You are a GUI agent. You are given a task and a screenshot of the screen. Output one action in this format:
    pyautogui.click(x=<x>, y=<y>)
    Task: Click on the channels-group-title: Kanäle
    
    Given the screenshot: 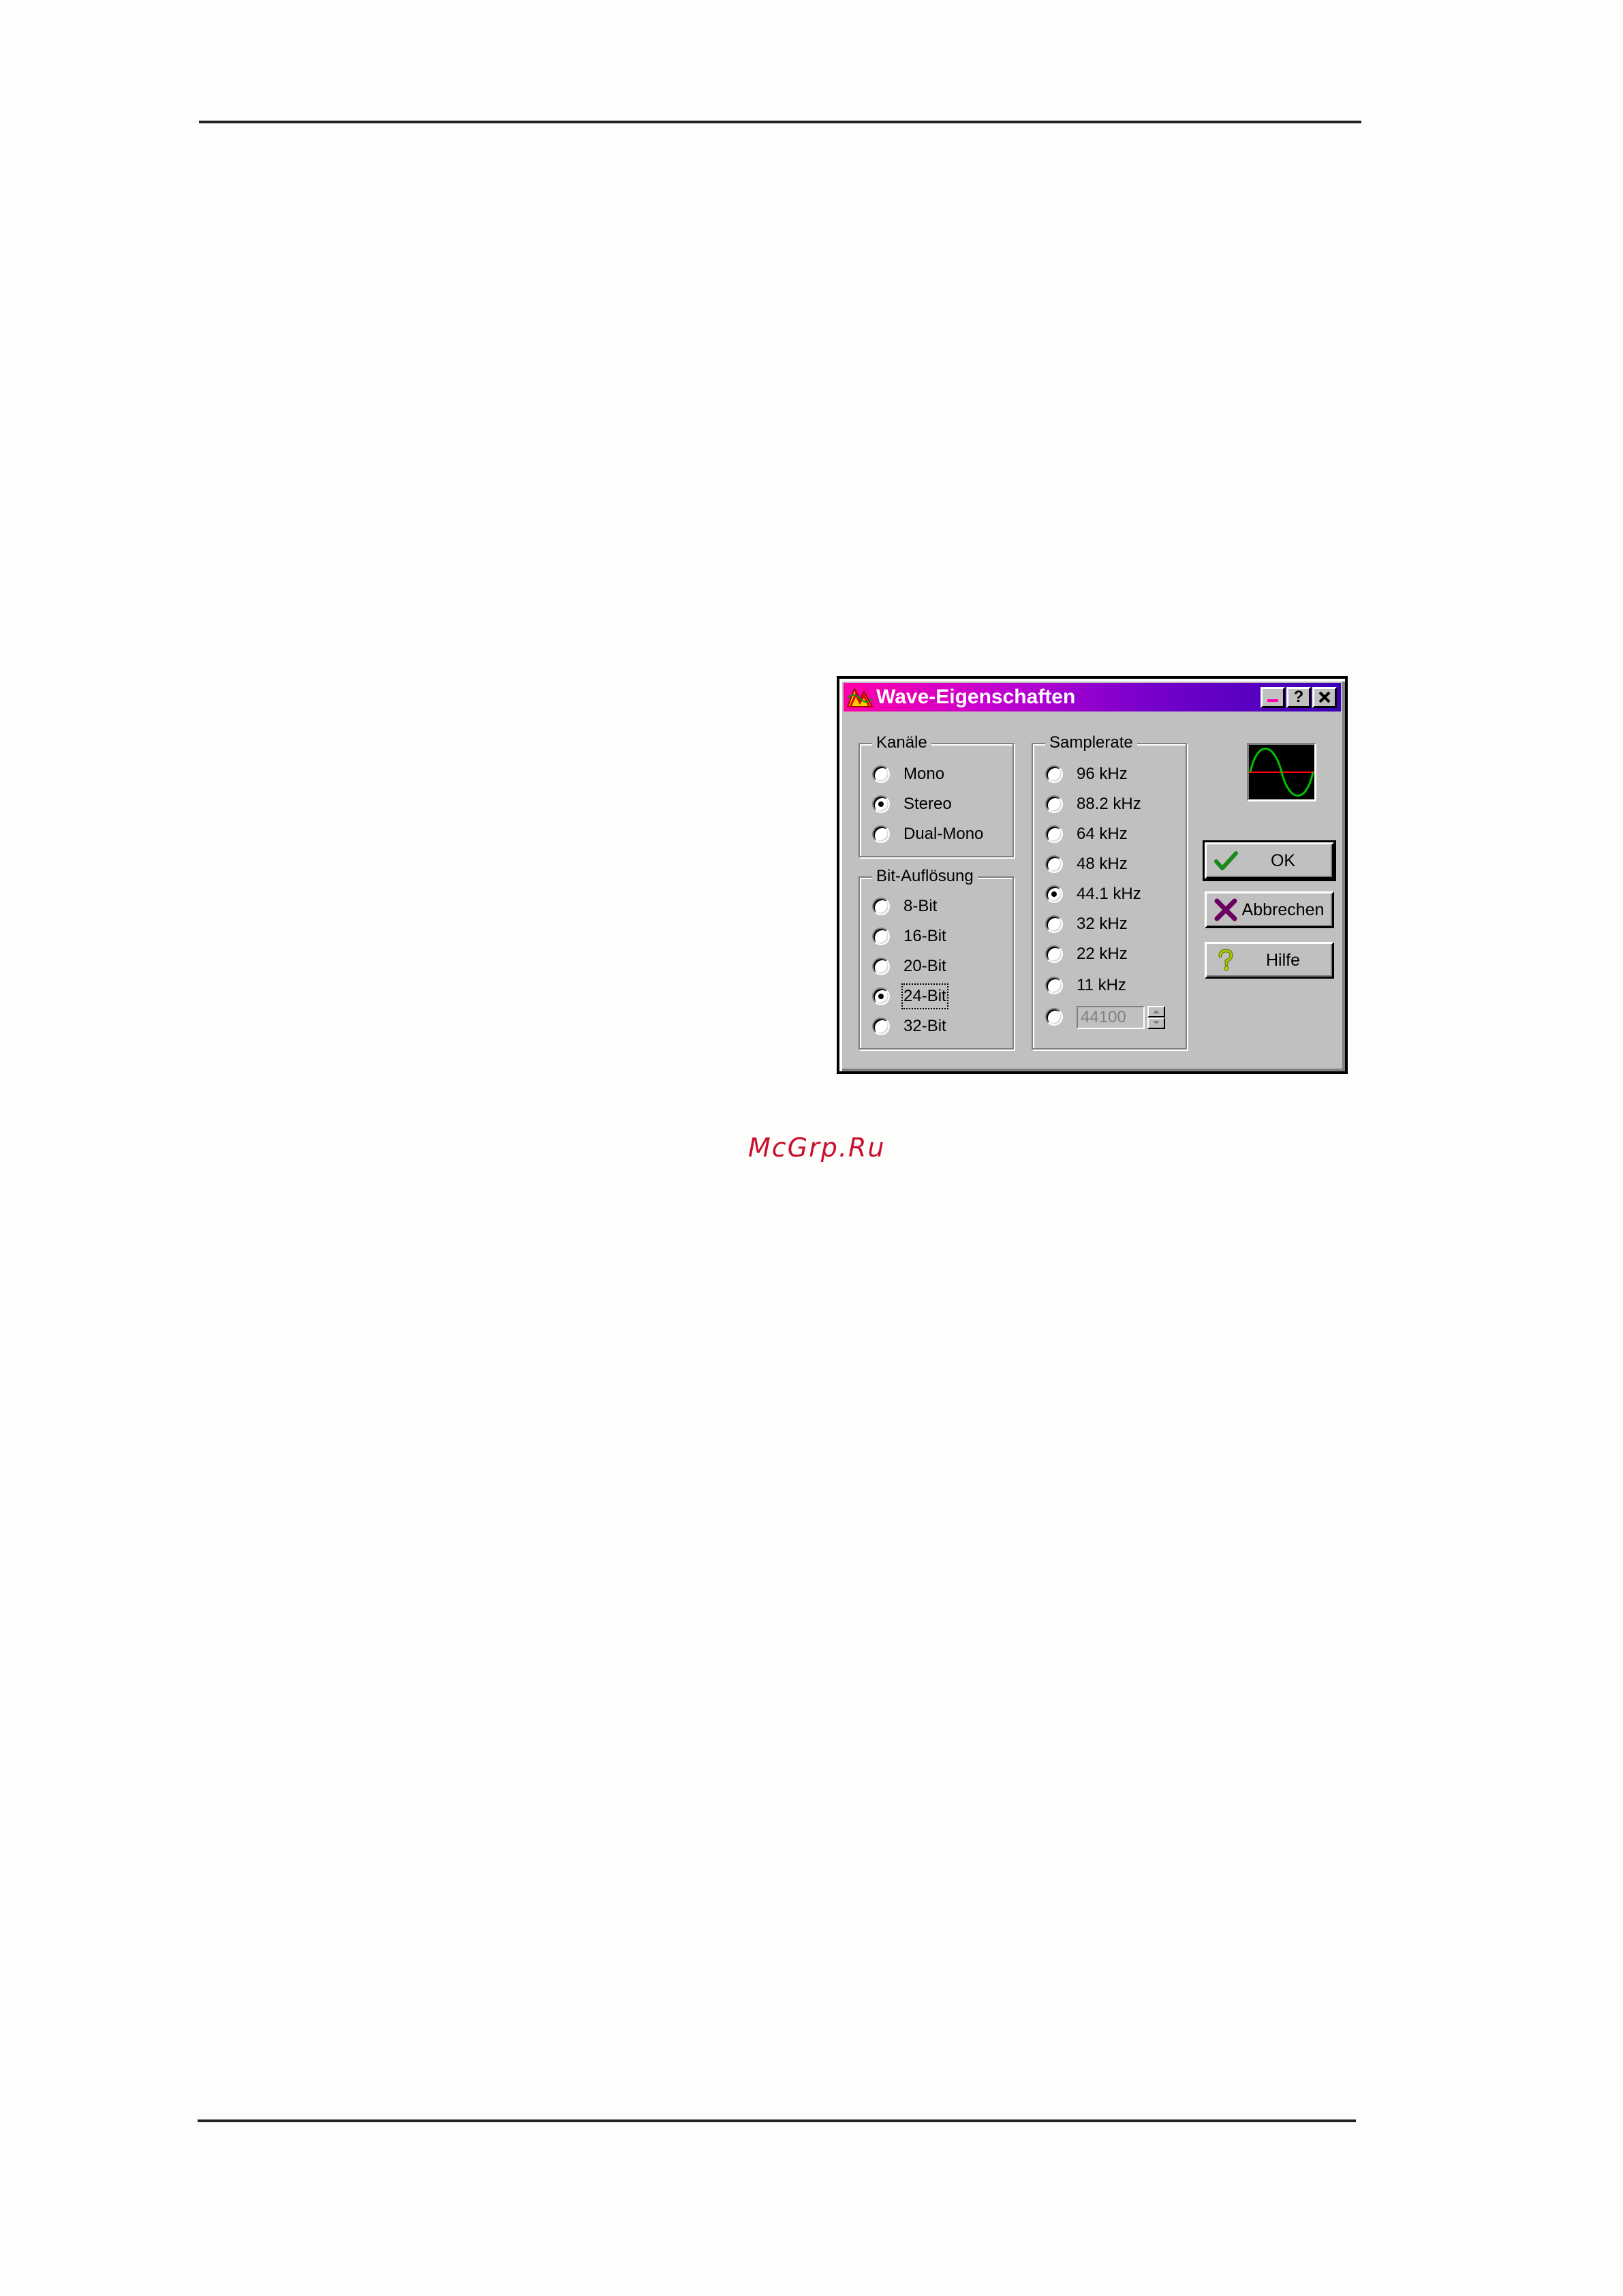 What is the action you would take?
    pyautogui.click(x=901, y=743)
    